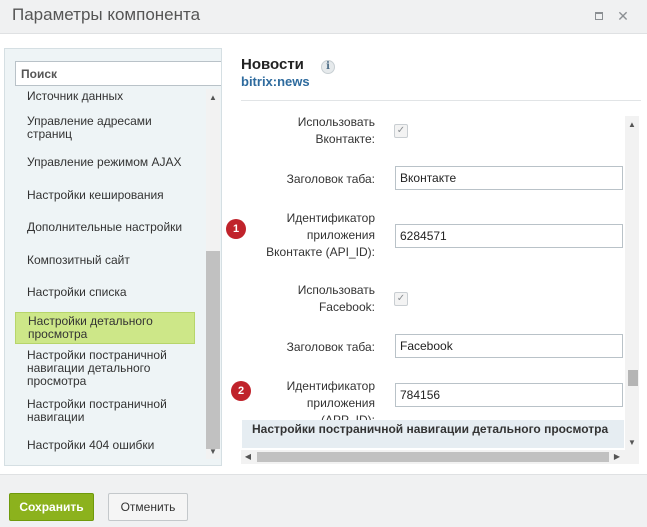  What do you see at coordinates (328, 67) in the screenshot?
I see `info-icon: i` at bounding box center [328, 67].